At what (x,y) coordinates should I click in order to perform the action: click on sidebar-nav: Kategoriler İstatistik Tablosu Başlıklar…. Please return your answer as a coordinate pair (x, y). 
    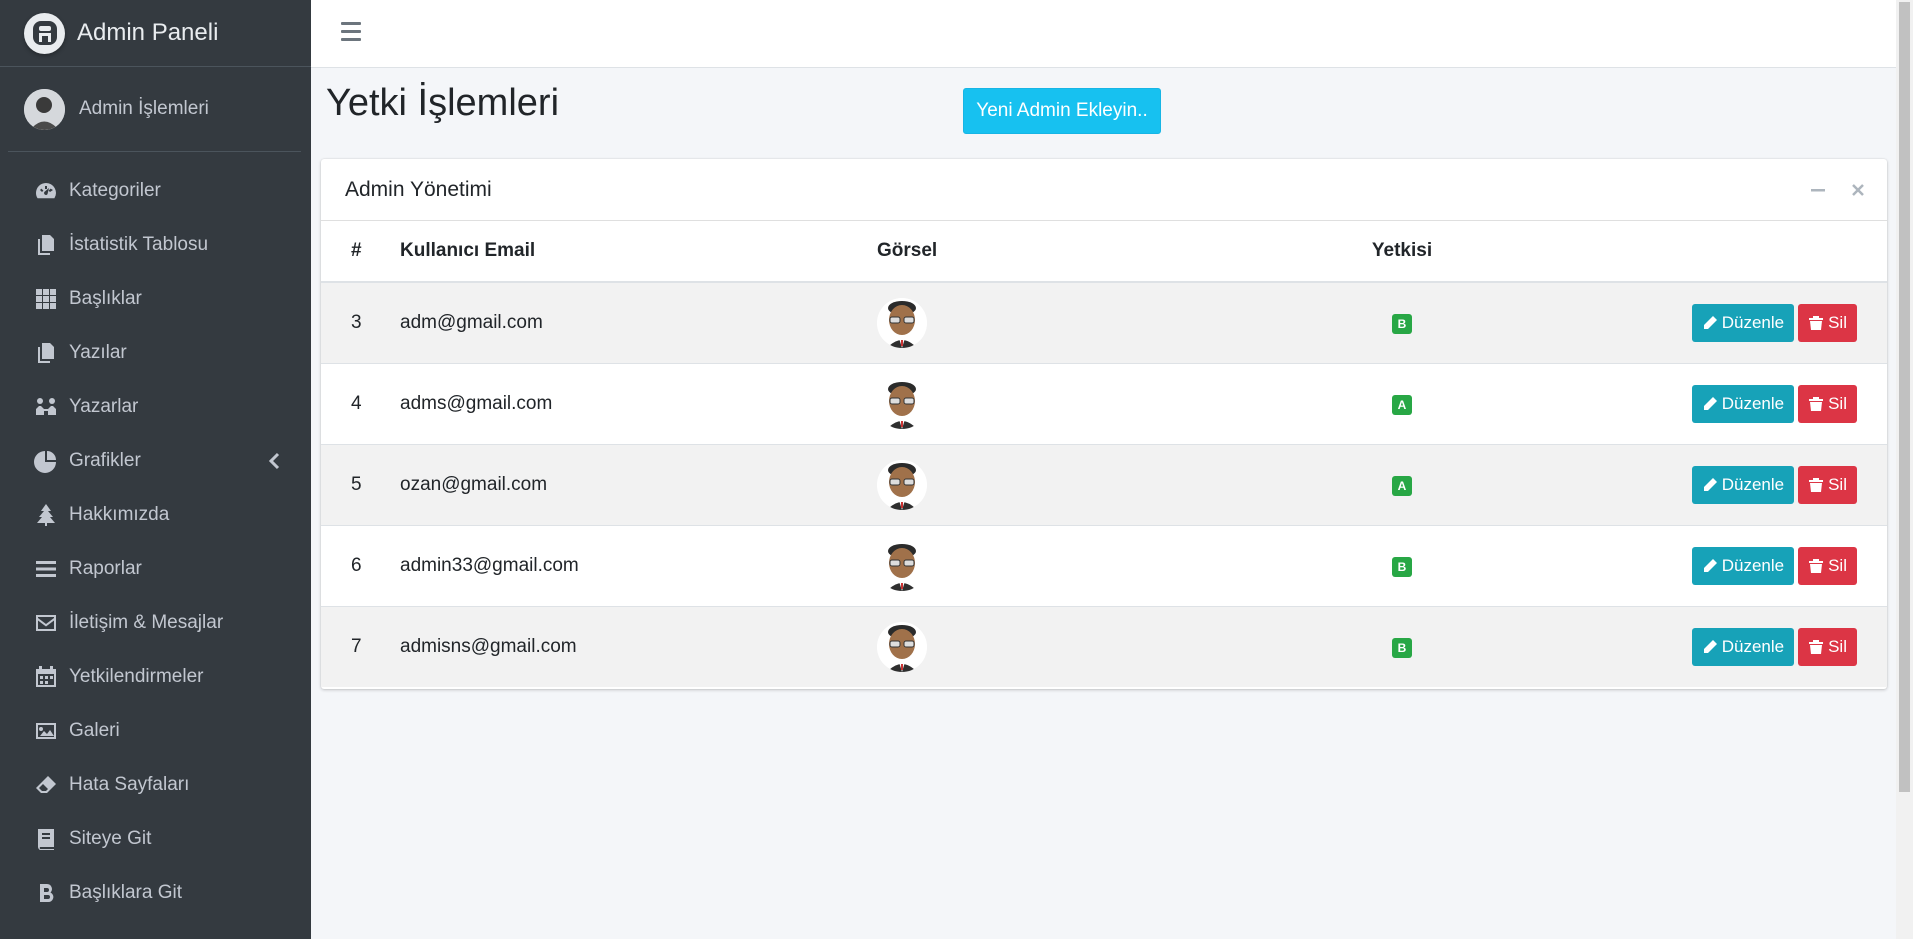
    Looking at the image, I should click on (155, 536).